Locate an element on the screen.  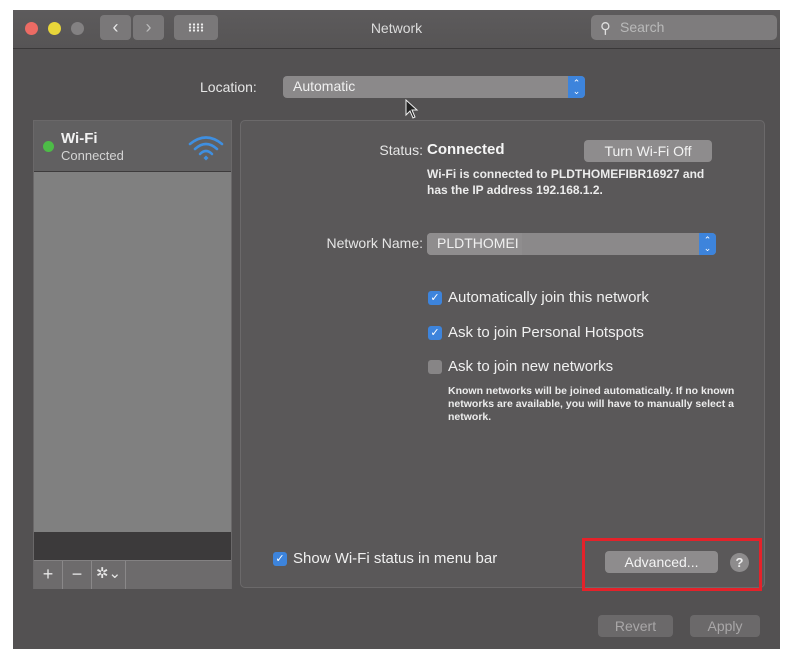
add-service-button: + is located at coordinates (48, 575).